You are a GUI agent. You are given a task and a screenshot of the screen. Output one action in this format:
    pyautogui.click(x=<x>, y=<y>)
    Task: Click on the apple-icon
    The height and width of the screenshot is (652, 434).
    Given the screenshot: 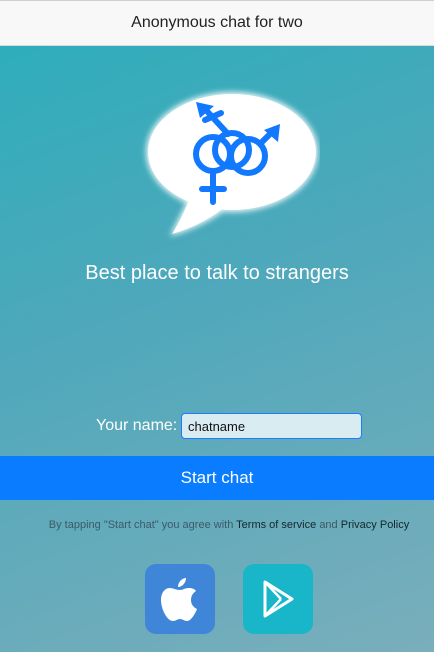 What is the action you would take?
    pyautogui.click(x=179, y=599)
    